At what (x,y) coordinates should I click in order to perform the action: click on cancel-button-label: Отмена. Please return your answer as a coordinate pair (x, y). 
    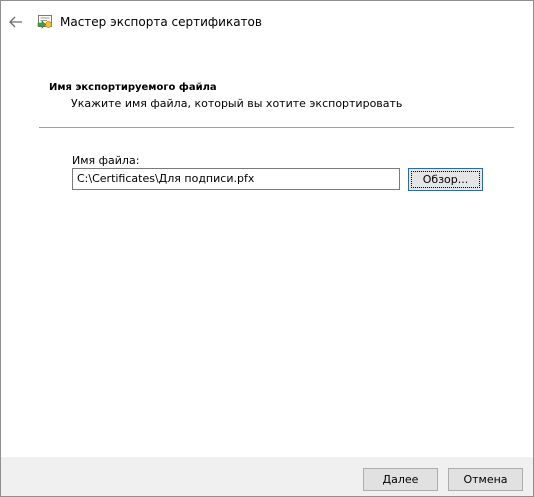
    Looking at the image, I should click on (485, 479).